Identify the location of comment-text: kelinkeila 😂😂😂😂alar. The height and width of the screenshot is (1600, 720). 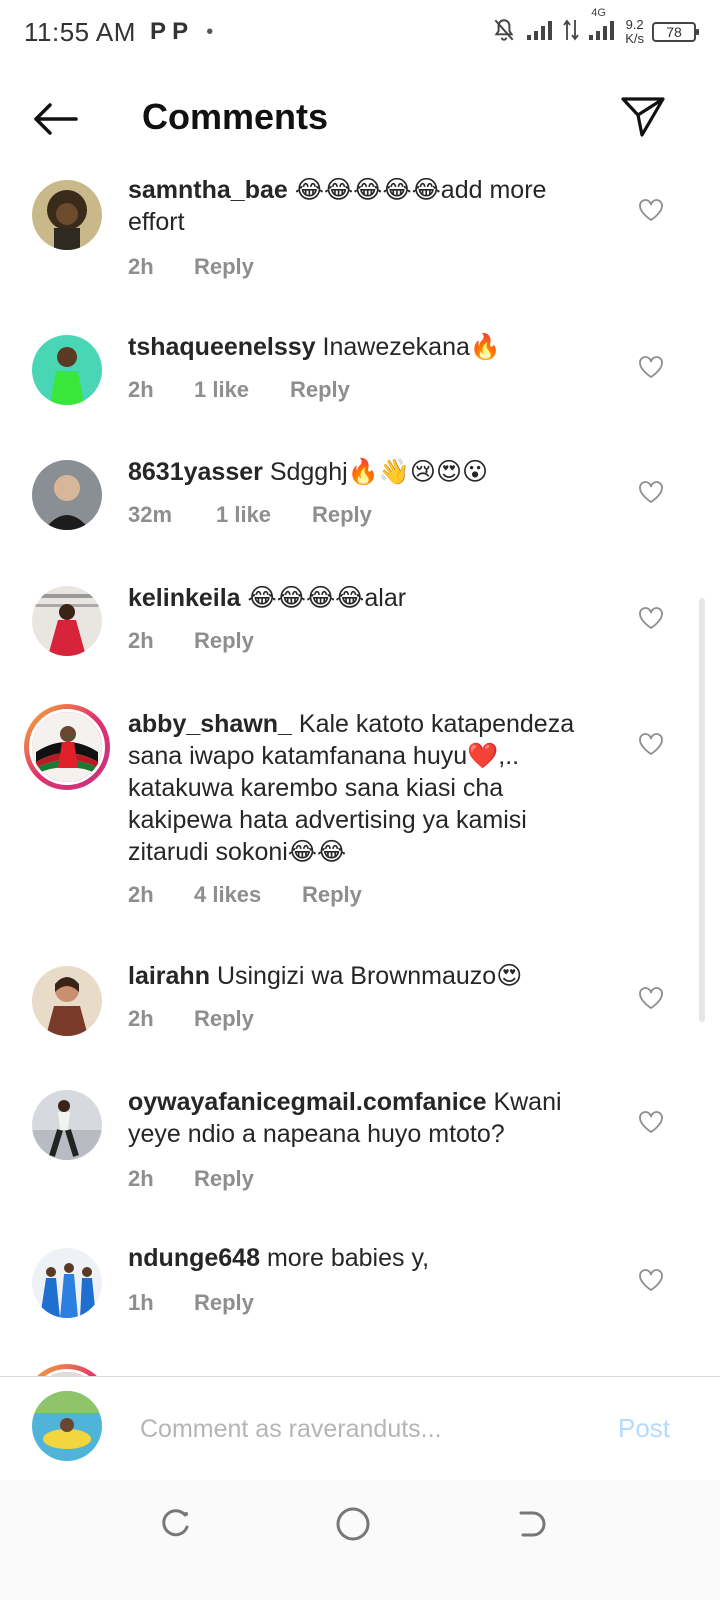
(368, 598).